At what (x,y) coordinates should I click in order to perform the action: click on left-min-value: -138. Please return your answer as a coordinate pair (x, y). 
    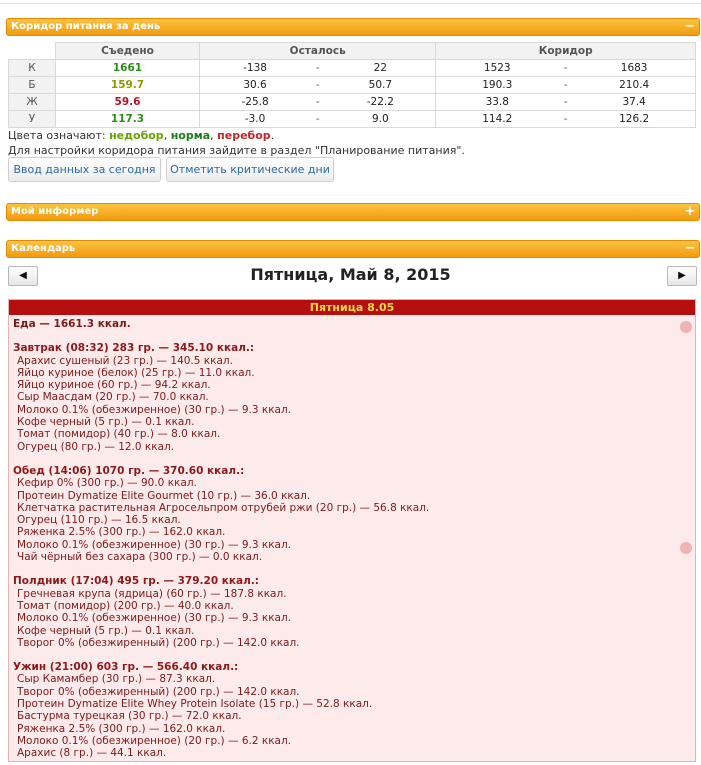
    Looking at the image, I should click on (255, 68).